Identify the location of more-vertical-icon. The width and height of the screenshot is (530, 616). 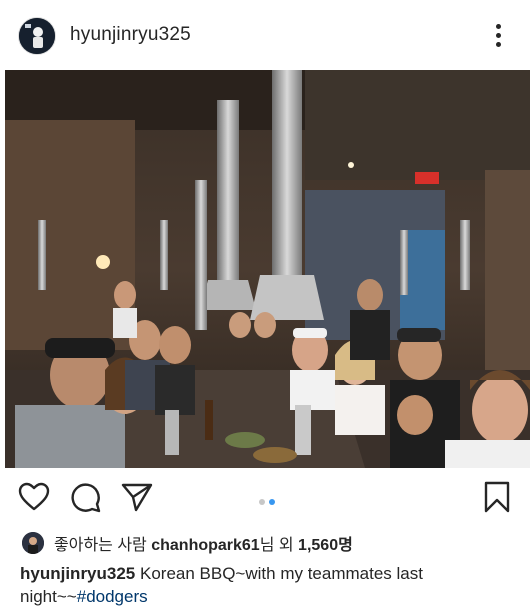
(498, 36).